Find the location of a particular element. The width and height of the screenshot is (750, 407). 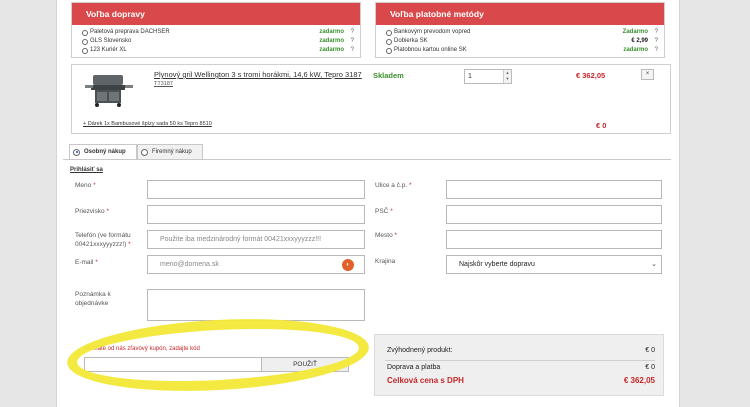

shipping-total-value: € 0 is located at coordinates (650, 367).